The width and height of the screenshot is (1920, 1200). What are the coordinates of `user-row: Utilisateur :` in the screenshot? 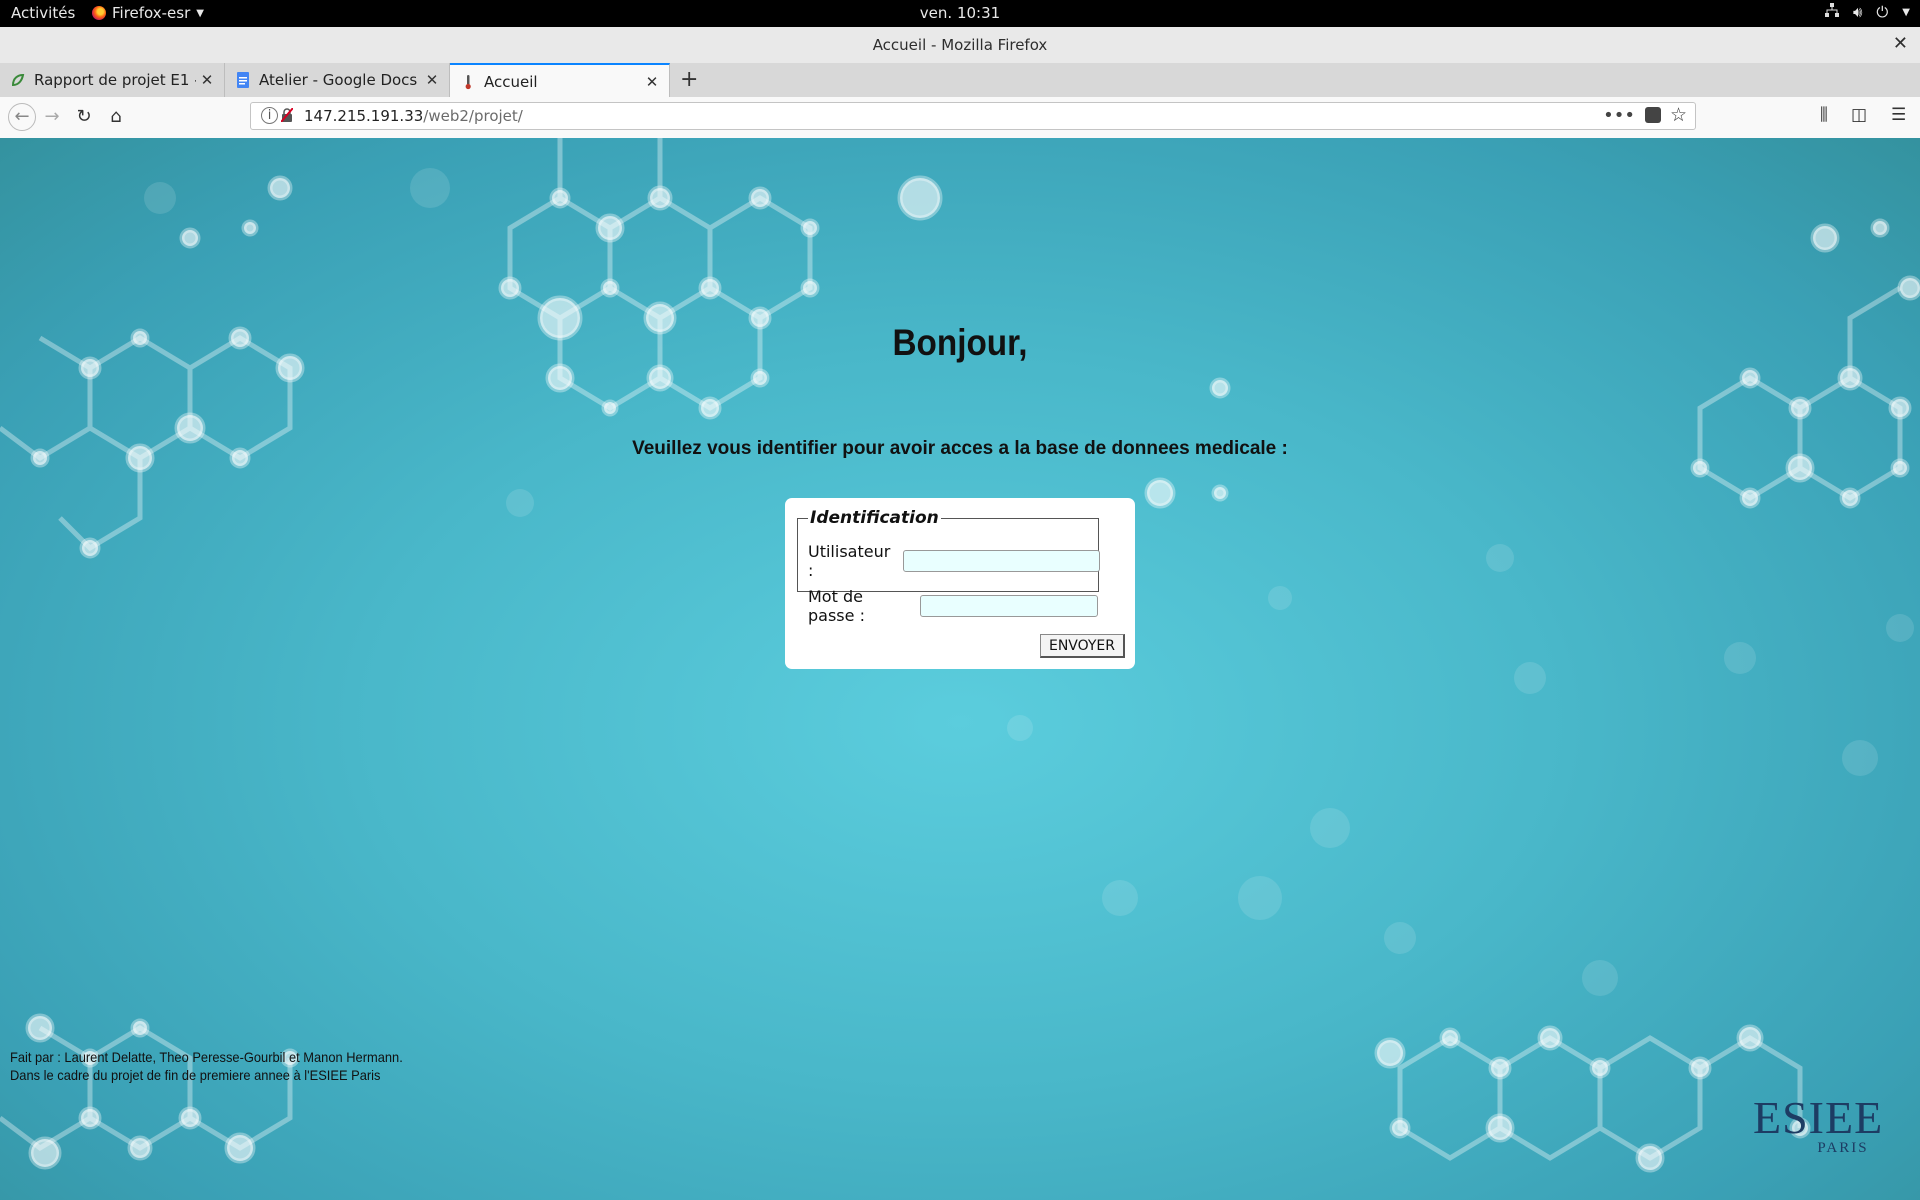 It's located at (954, 561).